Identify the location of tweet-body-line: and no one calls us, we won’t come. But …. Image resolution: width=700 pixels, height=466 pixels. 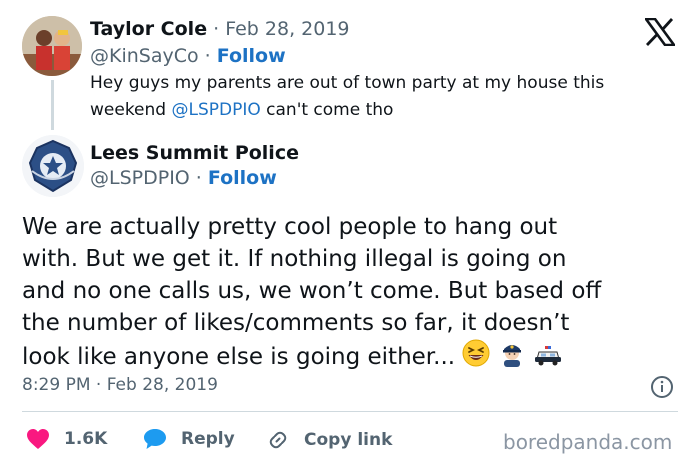
(312, 291).